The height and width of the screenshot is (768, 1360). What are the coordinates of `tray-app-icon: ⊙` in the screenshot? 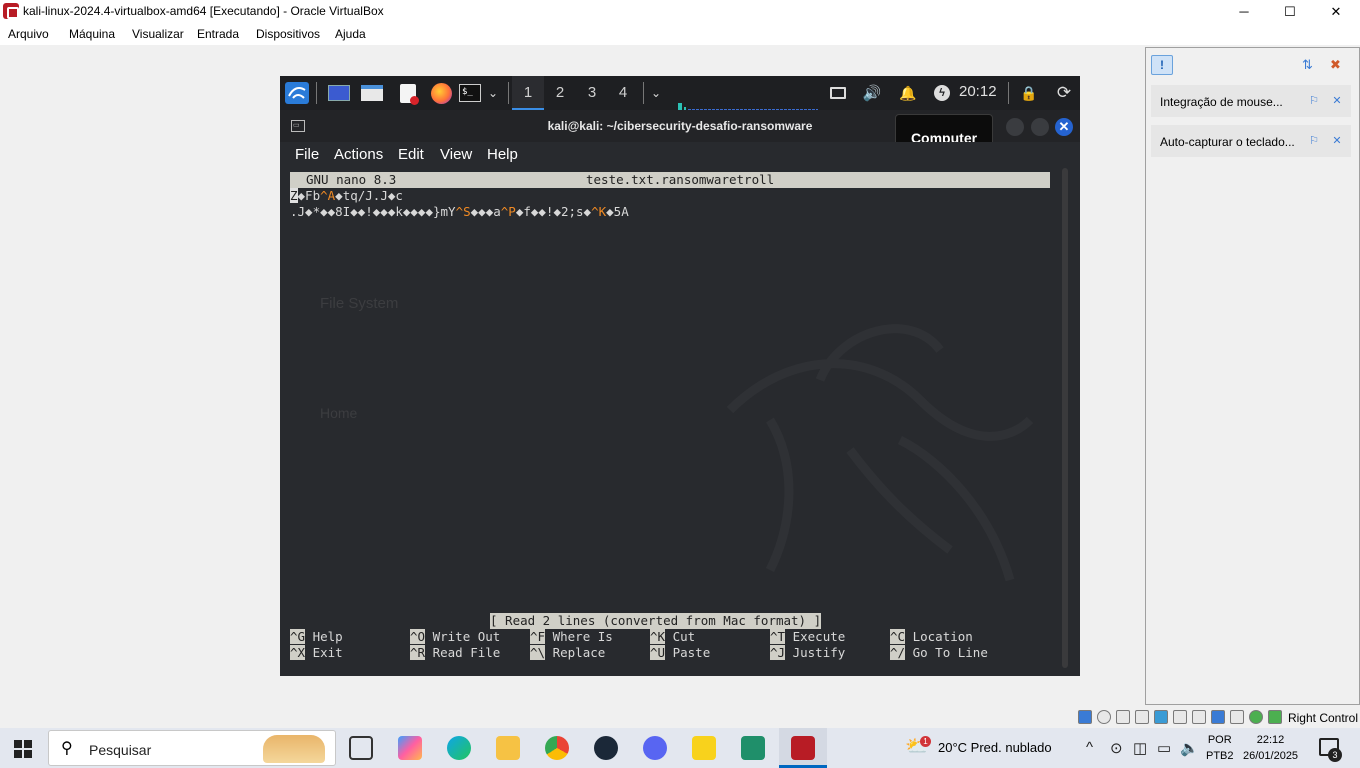 It's located at (1116, 748).